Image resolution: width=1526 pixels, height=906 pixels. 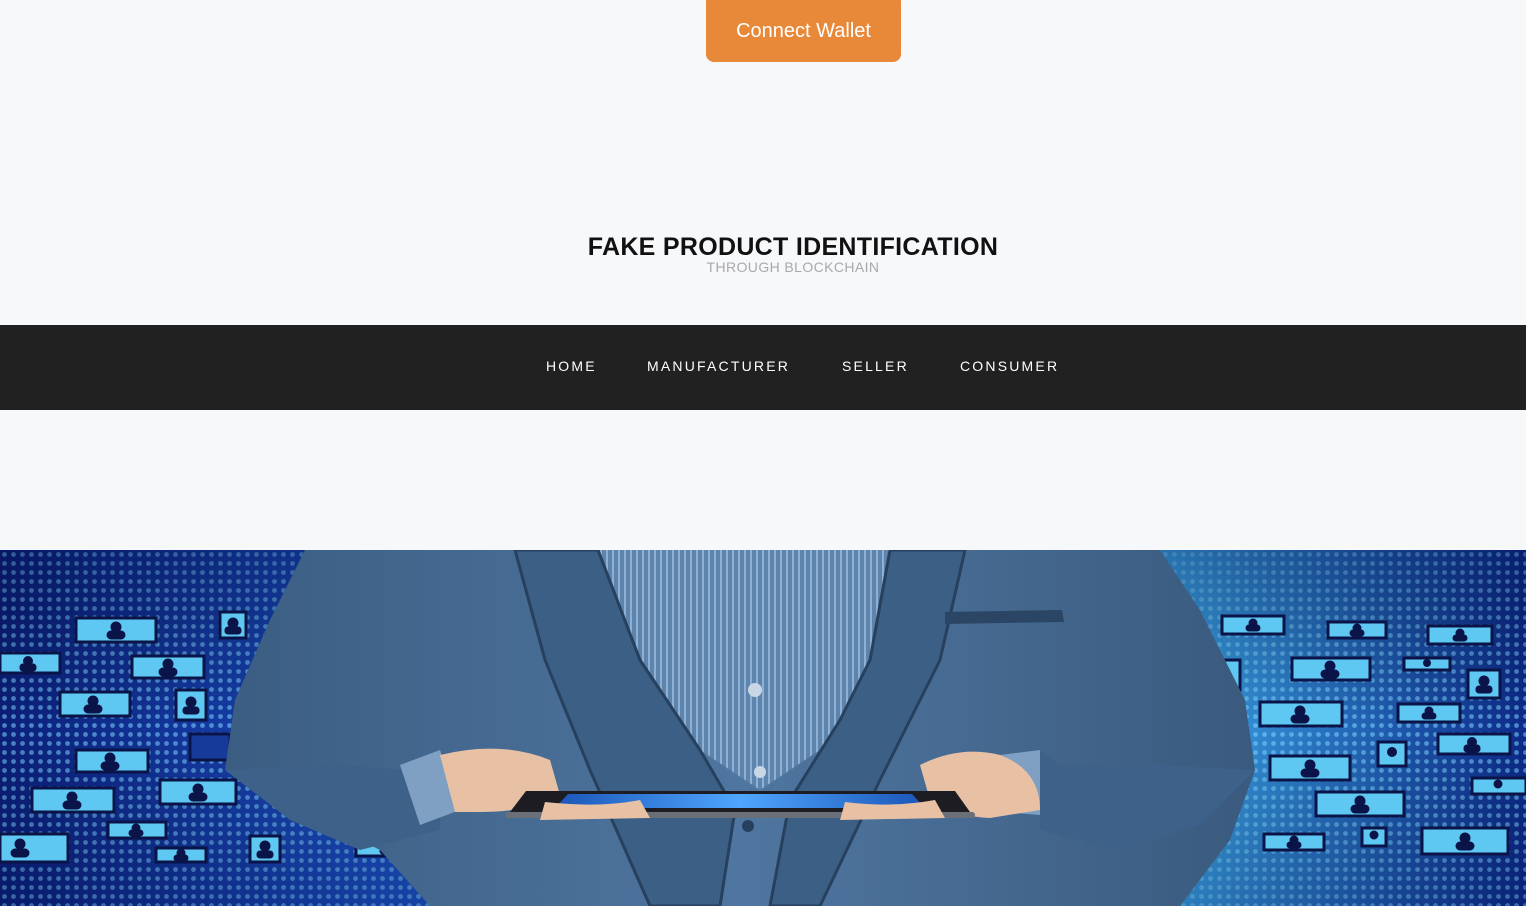 What do you see at coordinates (718, 367) in the screenshot?
I see `nav-manufacturer: MANUFACTURER` at bounding box center [718, 367].